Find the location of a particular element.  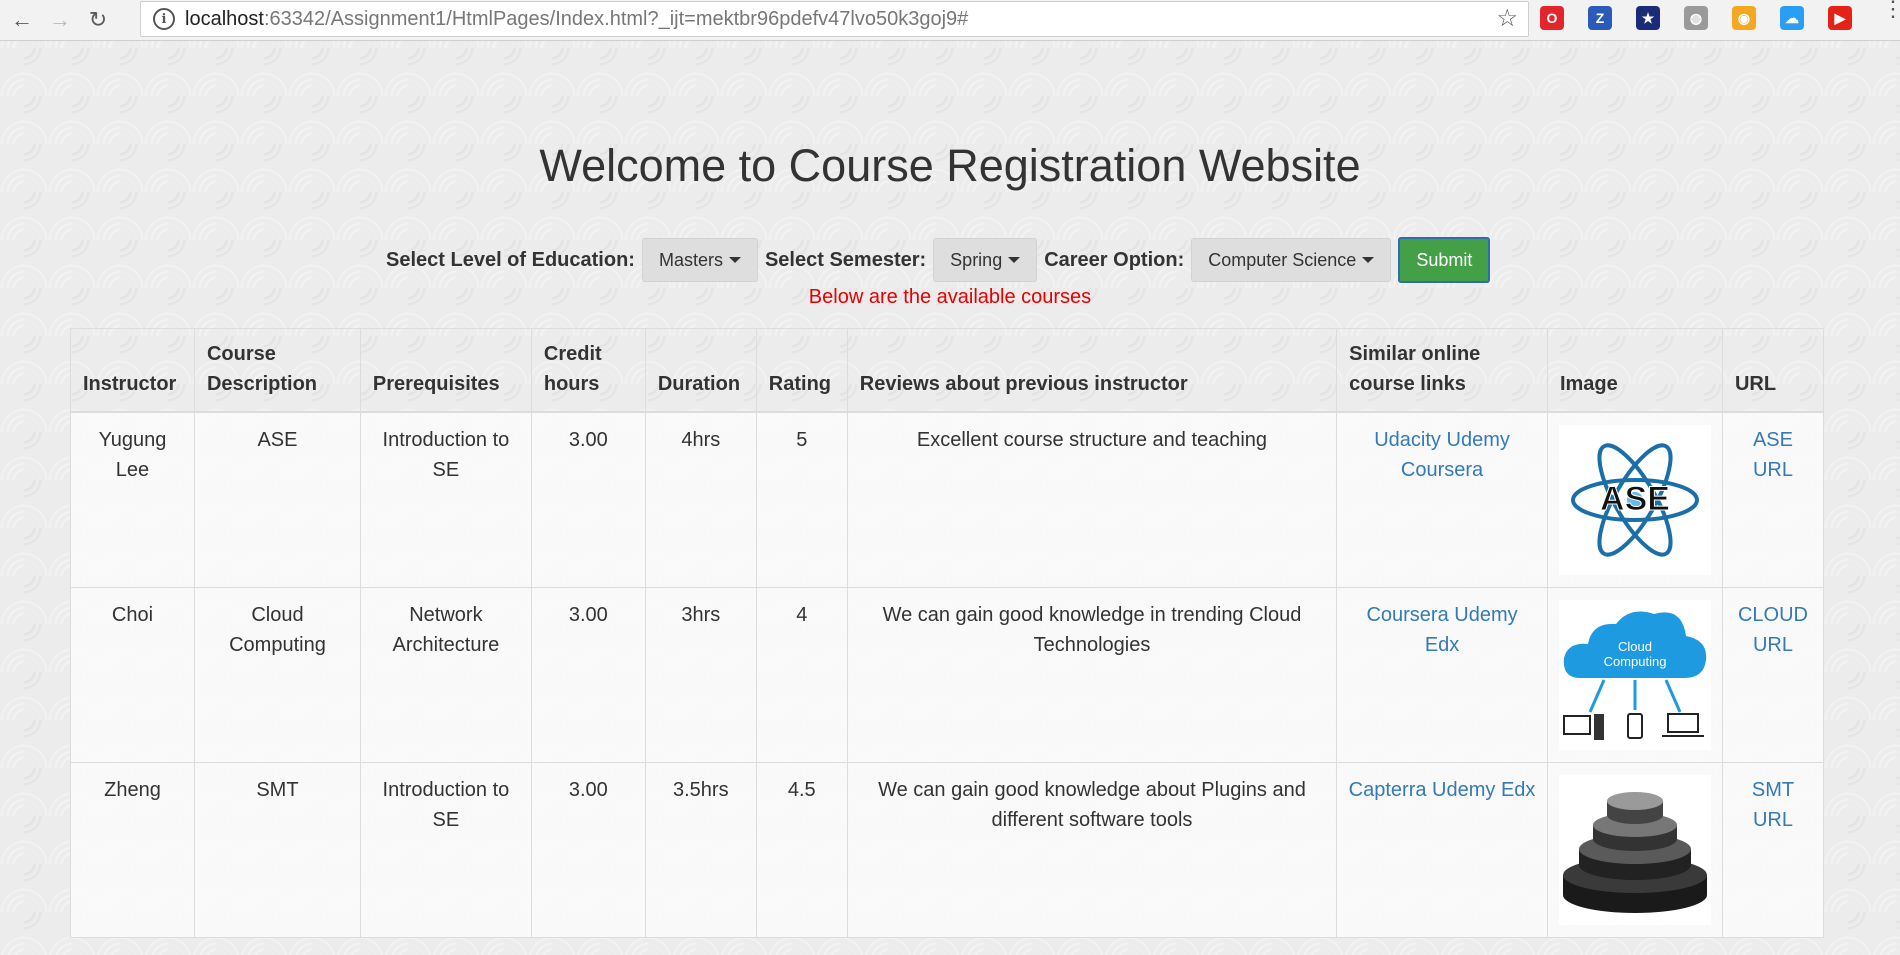

shopping-icon: ◉ is located at coordinates (1744, 18).